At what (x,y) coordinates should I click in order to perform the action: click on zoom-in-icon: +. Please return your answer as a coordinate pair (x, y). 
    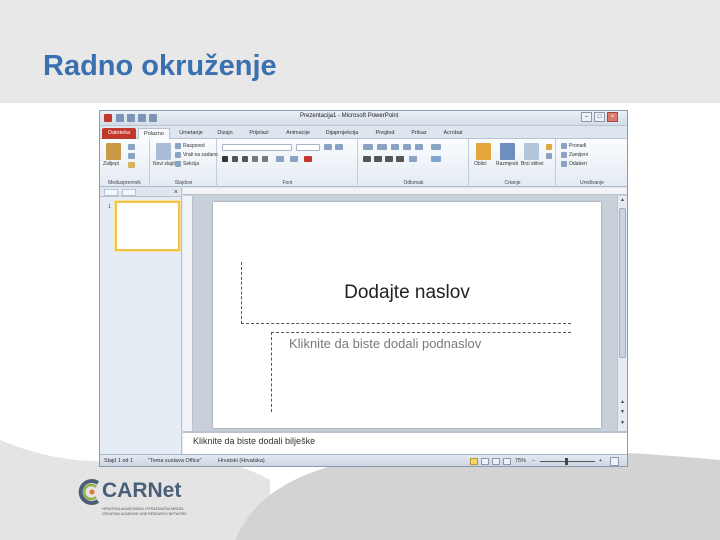
    Looking at the image, I should click on (600, 461).